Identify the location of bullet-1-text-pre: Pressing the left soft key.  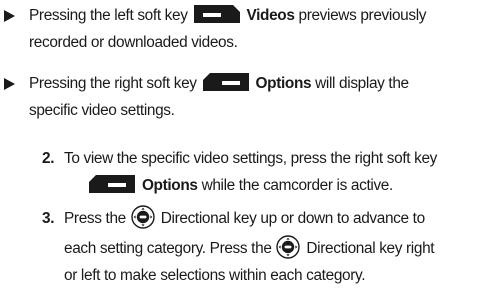
(108, 15).